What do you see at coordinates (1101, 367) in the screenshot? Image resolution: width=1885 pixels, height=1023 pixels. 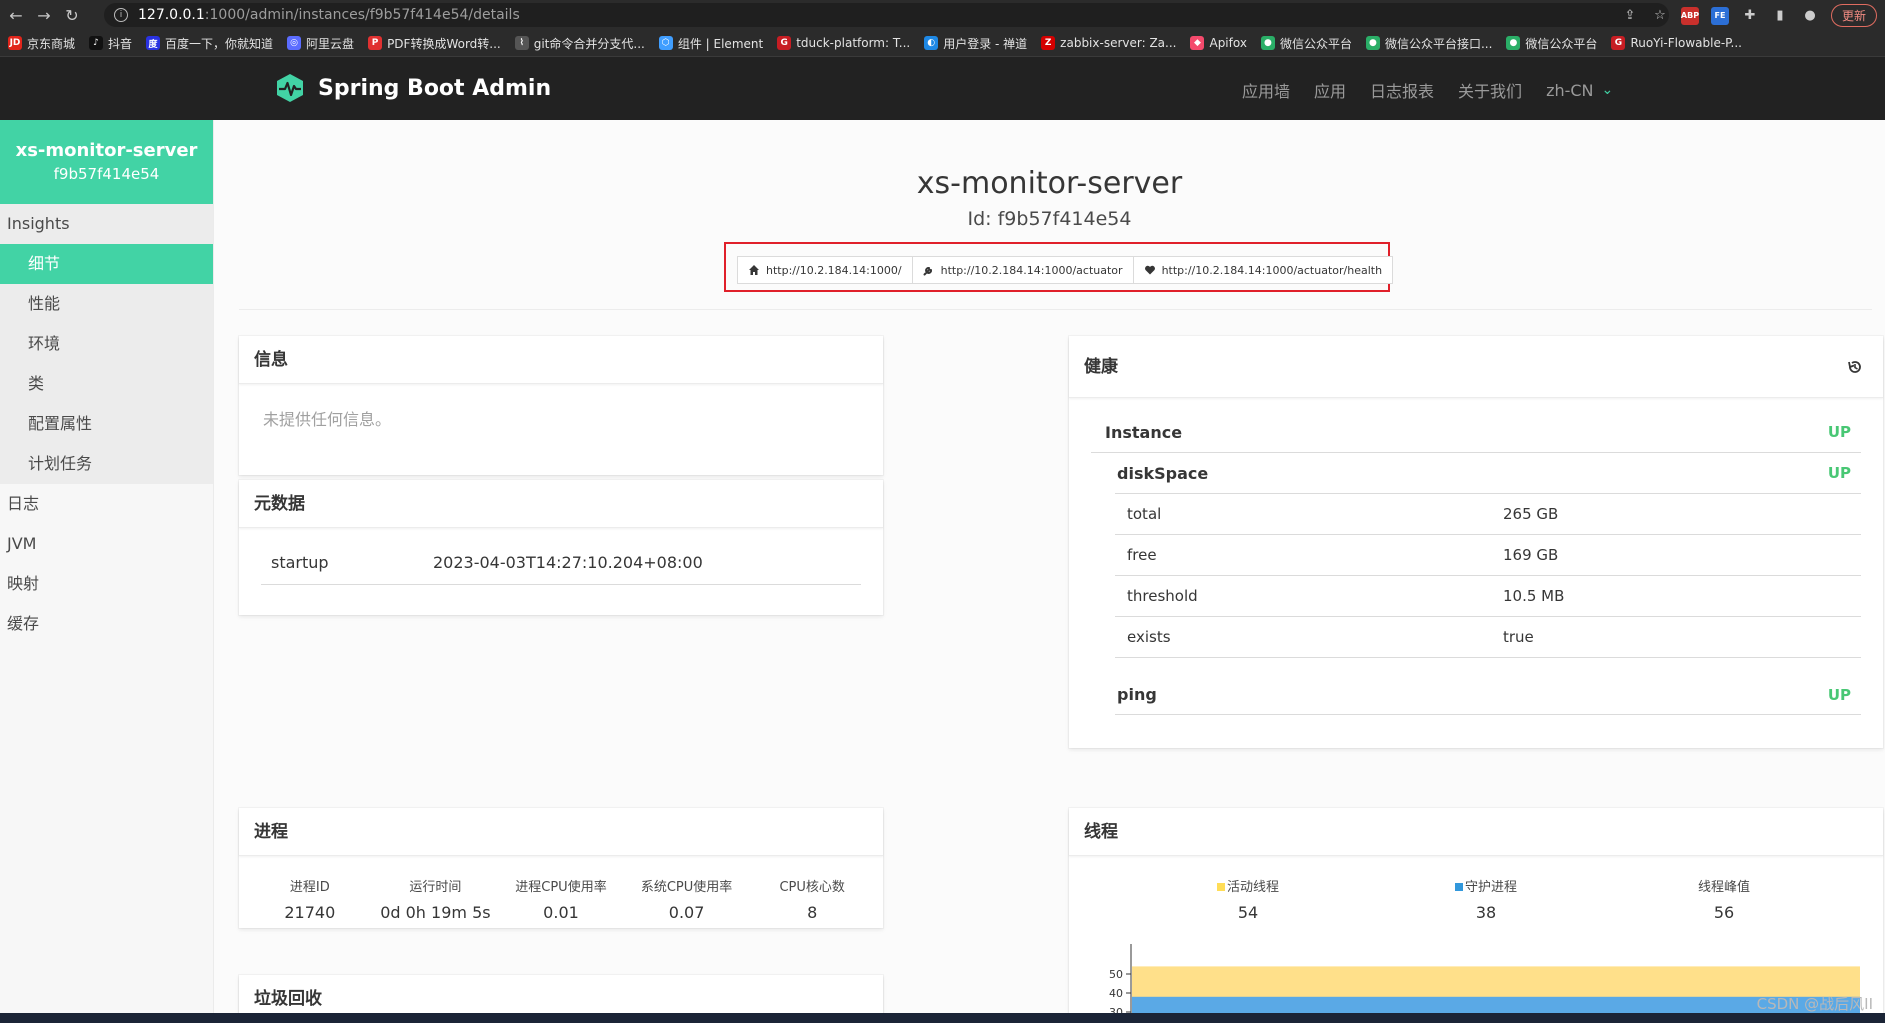 I see `health-card-title: 健康` at bounding box center [1101, 367].